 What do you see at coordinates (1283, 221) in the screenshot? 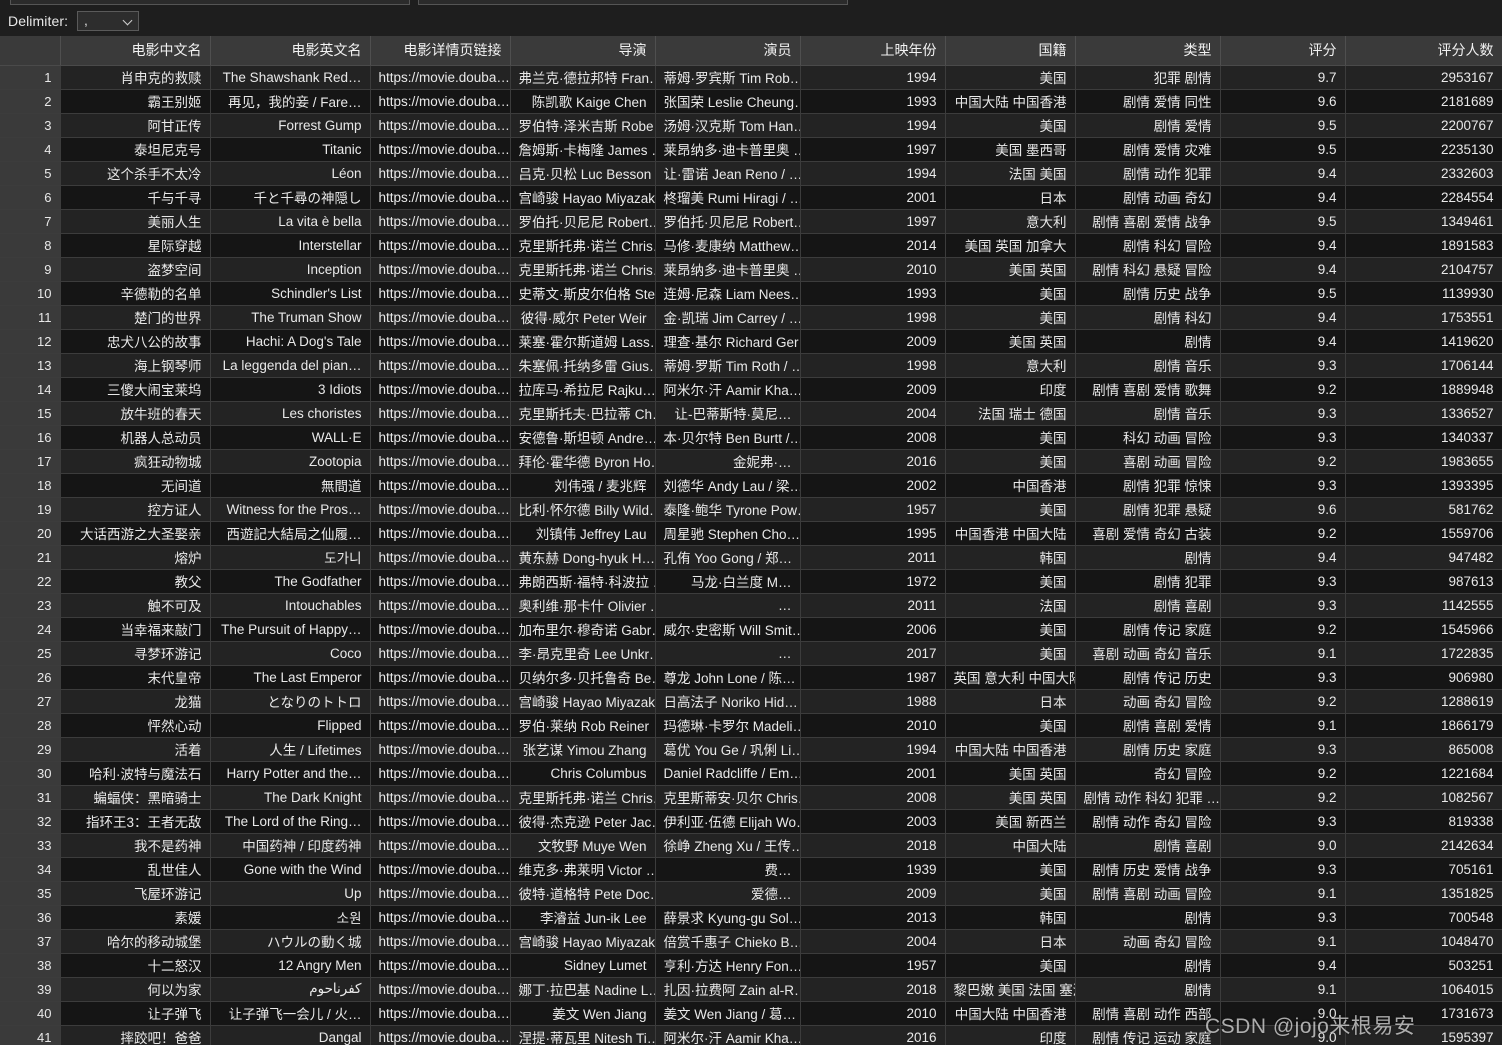
I see `cell-score: 9.5` at bounding box center [1283, 221].